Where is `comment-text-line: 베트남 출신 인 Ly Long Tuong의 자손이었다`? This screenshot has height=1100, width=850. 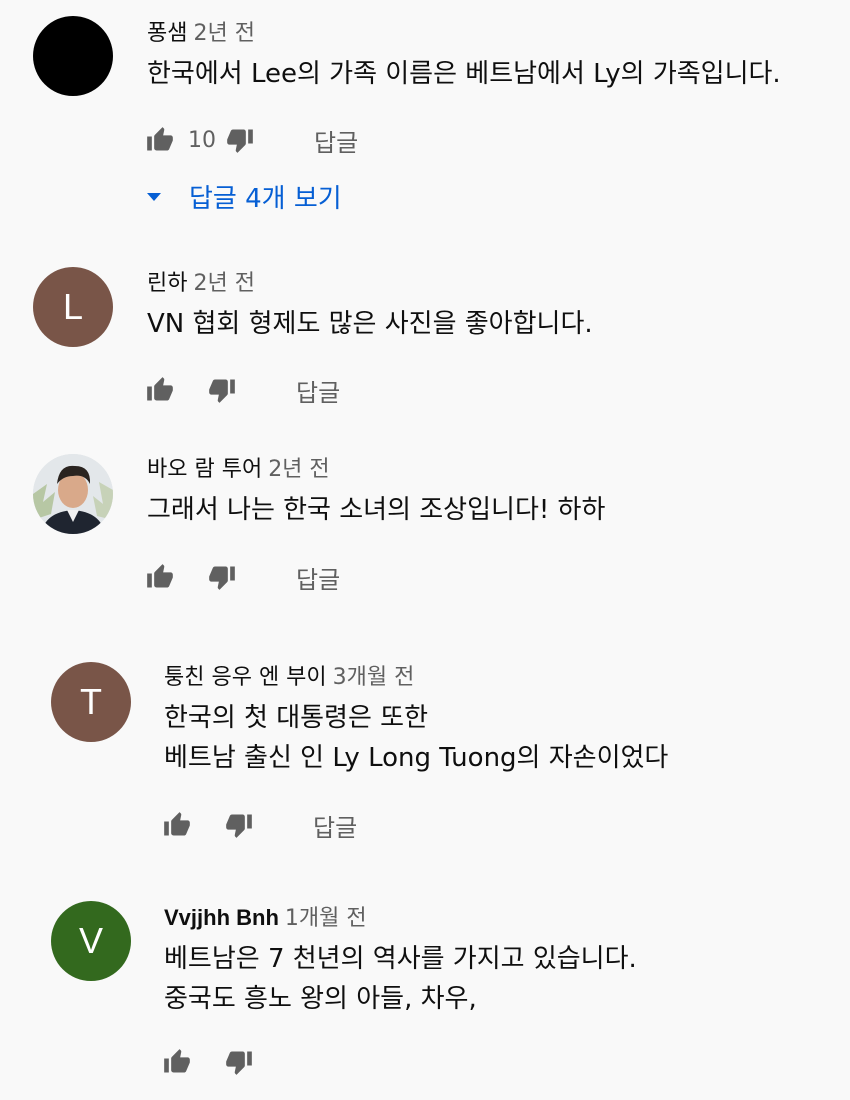 comment-text-line: 베트남 출신 인 Ly Long Tuong의 자손이었다 is located at coordinates (416, 758).